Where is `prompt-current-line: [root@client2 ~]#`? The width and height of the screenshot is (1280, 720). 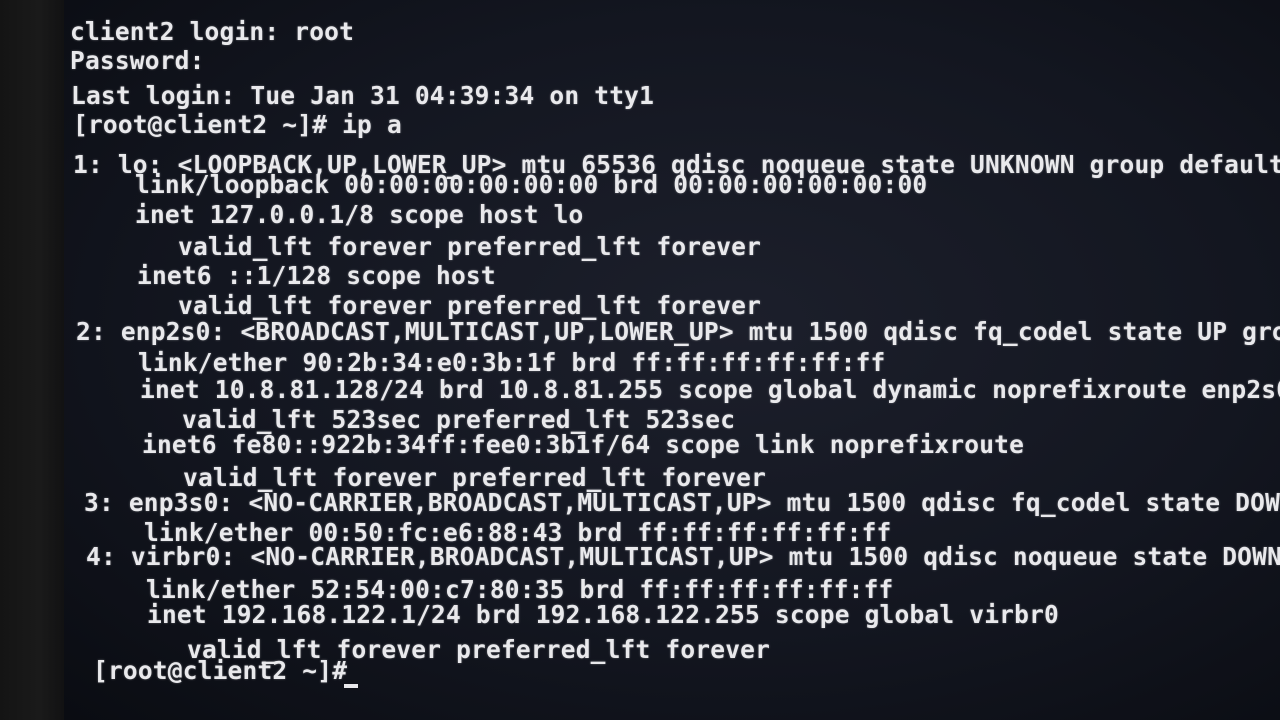 prompt-current-line: [root@client2 ~]# is located at coordinates (220, 671).